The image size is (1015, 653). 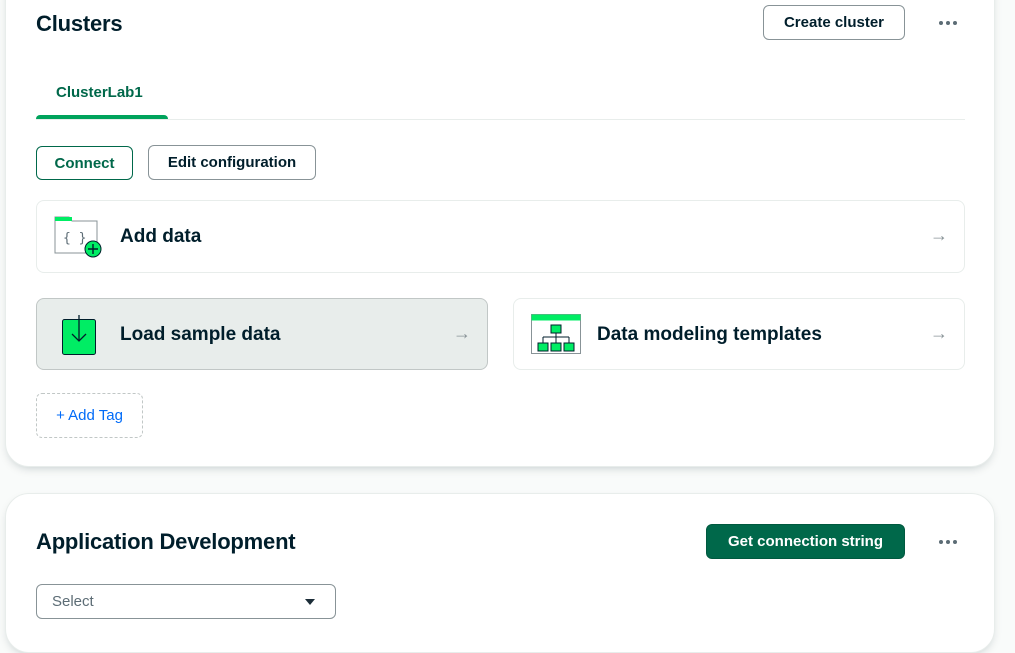 I want to click on caret-down-icon, so click(x=310, y=602).